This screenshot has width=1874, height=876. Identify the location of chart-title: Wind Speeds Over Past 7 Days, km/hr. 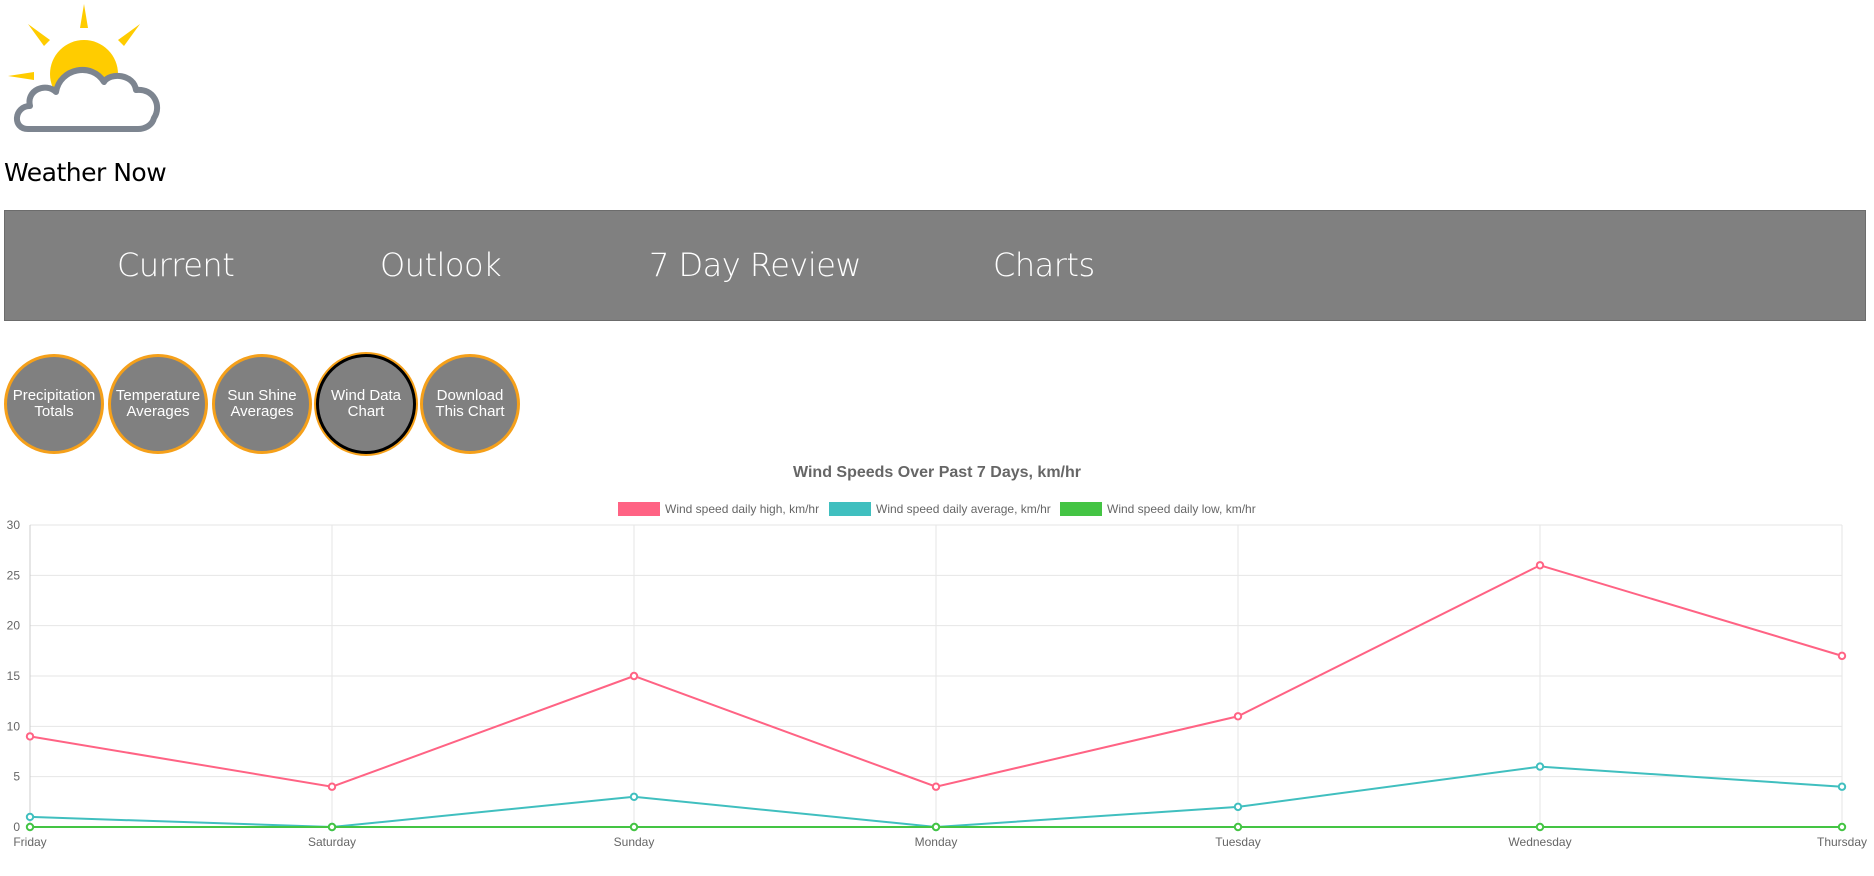
(937, 472).